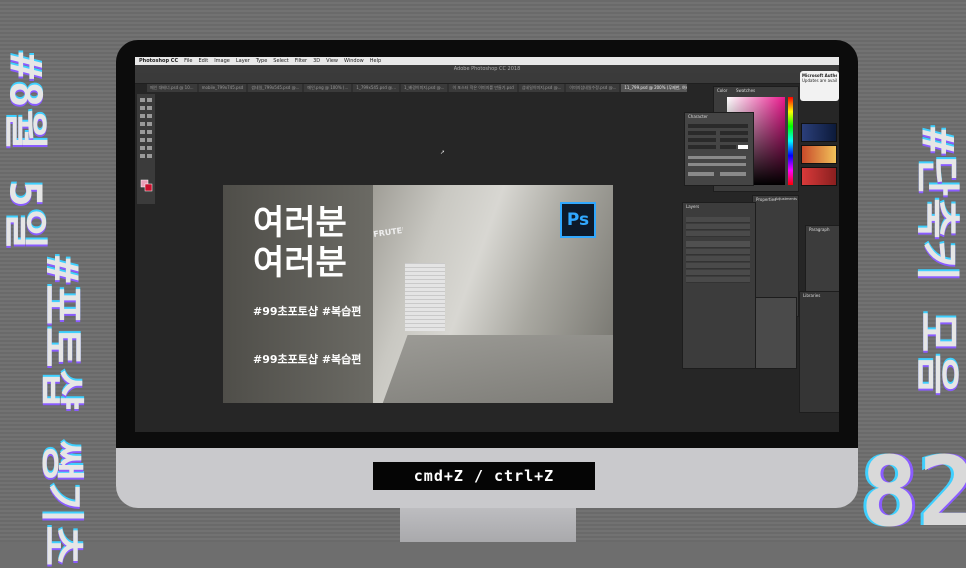 The height and width of the screenshot is (568, 966). What do you see at coordinates (719, 152) in the screenshot?
I see `character-controls` at bounding box center [719, 152].